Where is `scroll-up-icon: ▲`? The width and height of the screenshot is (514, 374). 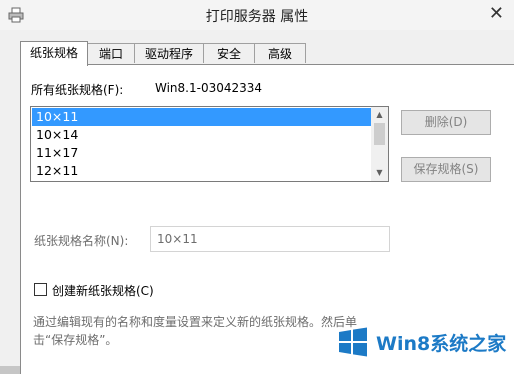 scroll-up-icon: ▲ is located at coordinates (379, 115).